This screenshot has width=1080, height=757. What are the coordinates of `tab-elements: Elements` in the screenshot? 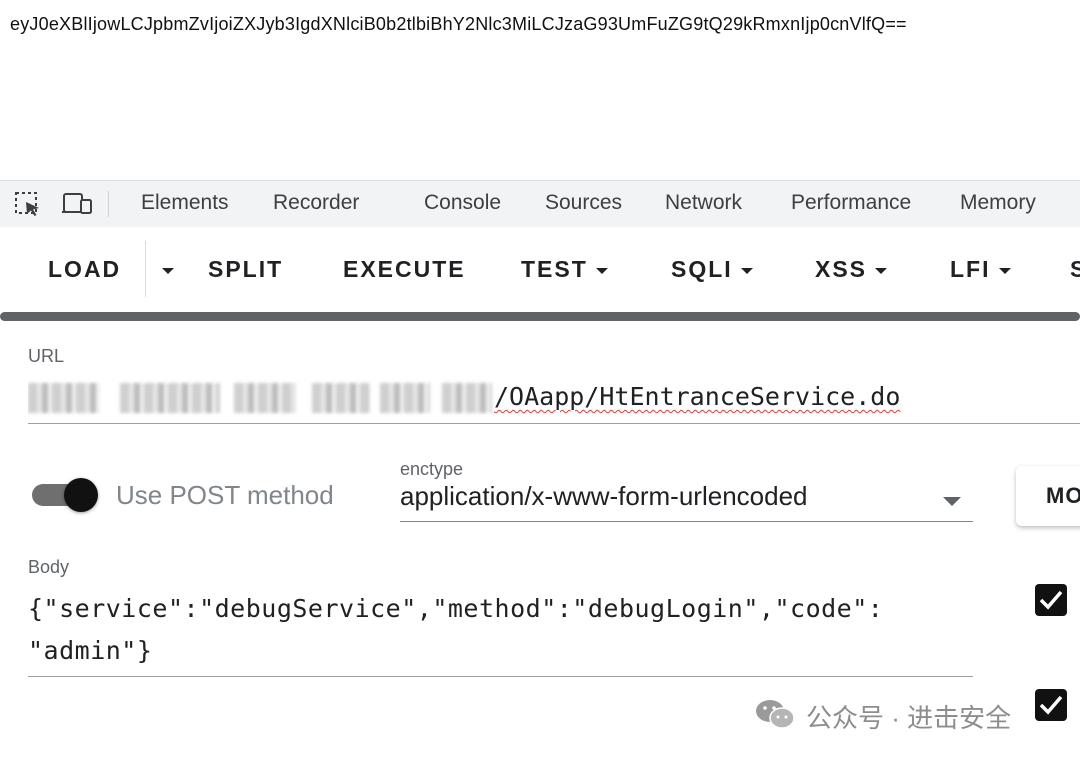 It's located at (185, 203).